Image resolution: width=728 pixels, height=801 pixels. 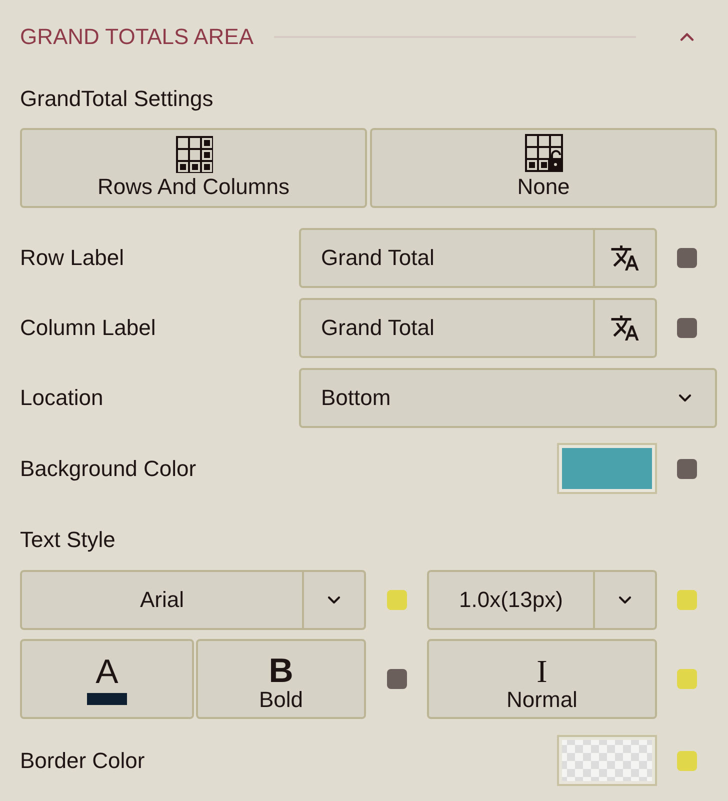 I want to click on font-color-button: A, so click(x=107, y=679).